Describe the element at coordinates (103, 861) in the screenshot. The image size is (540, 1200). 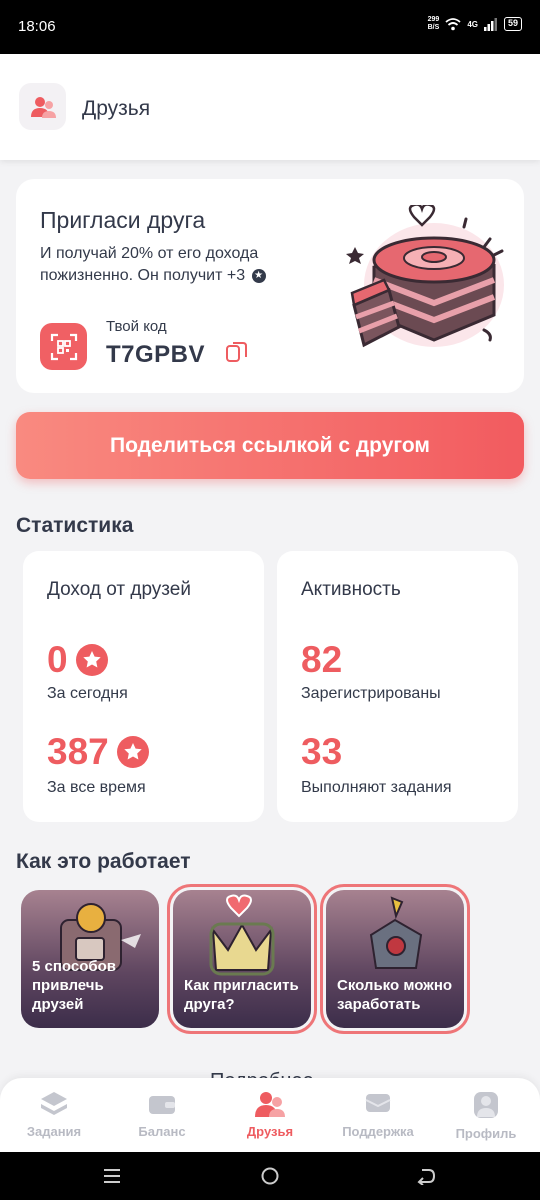
I see `how-section-title: Как это работает` at that location.